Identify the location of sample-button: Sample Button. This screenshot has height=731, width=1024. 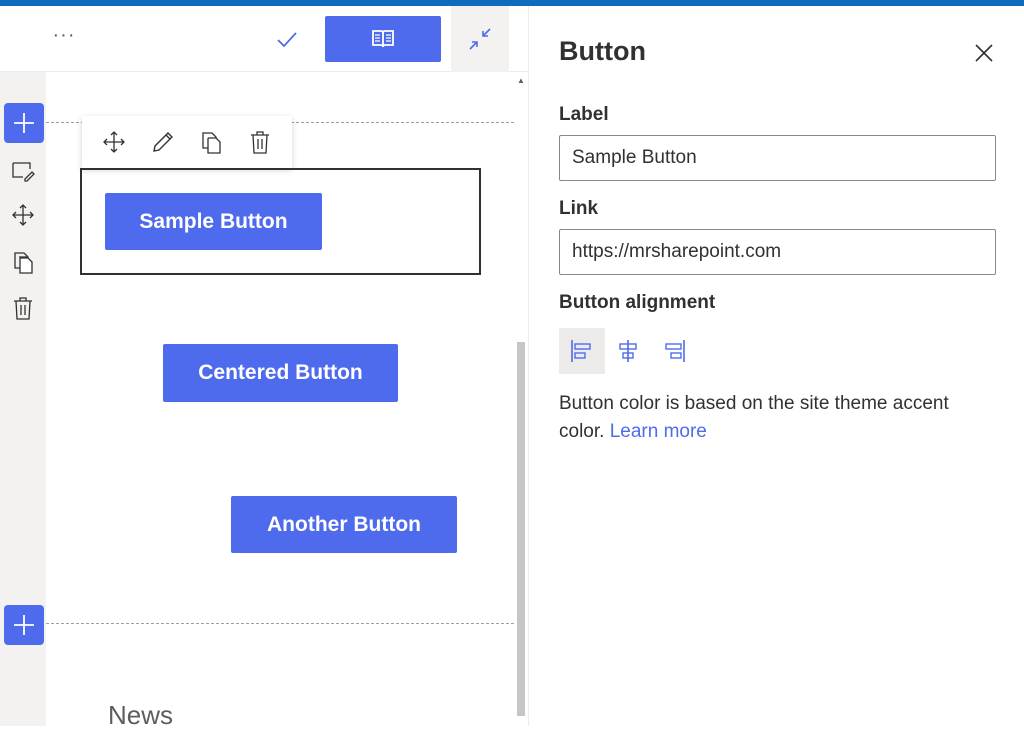
(213, 221).